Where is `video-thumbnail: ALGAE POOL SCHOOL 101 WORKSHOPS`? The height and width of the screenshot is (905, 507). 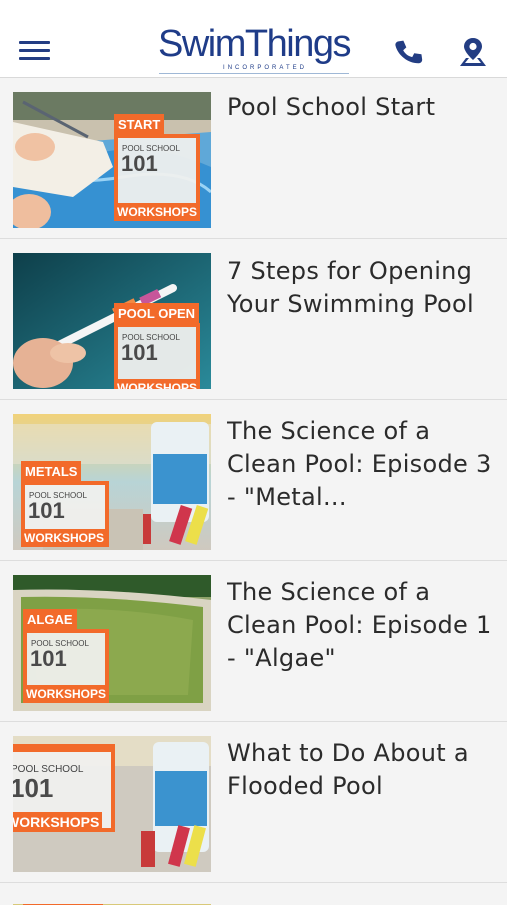
video-thumbnail: ALGAE POOL SCHOOL 101 WORKSHOPS is located at coordinates (112, 643).